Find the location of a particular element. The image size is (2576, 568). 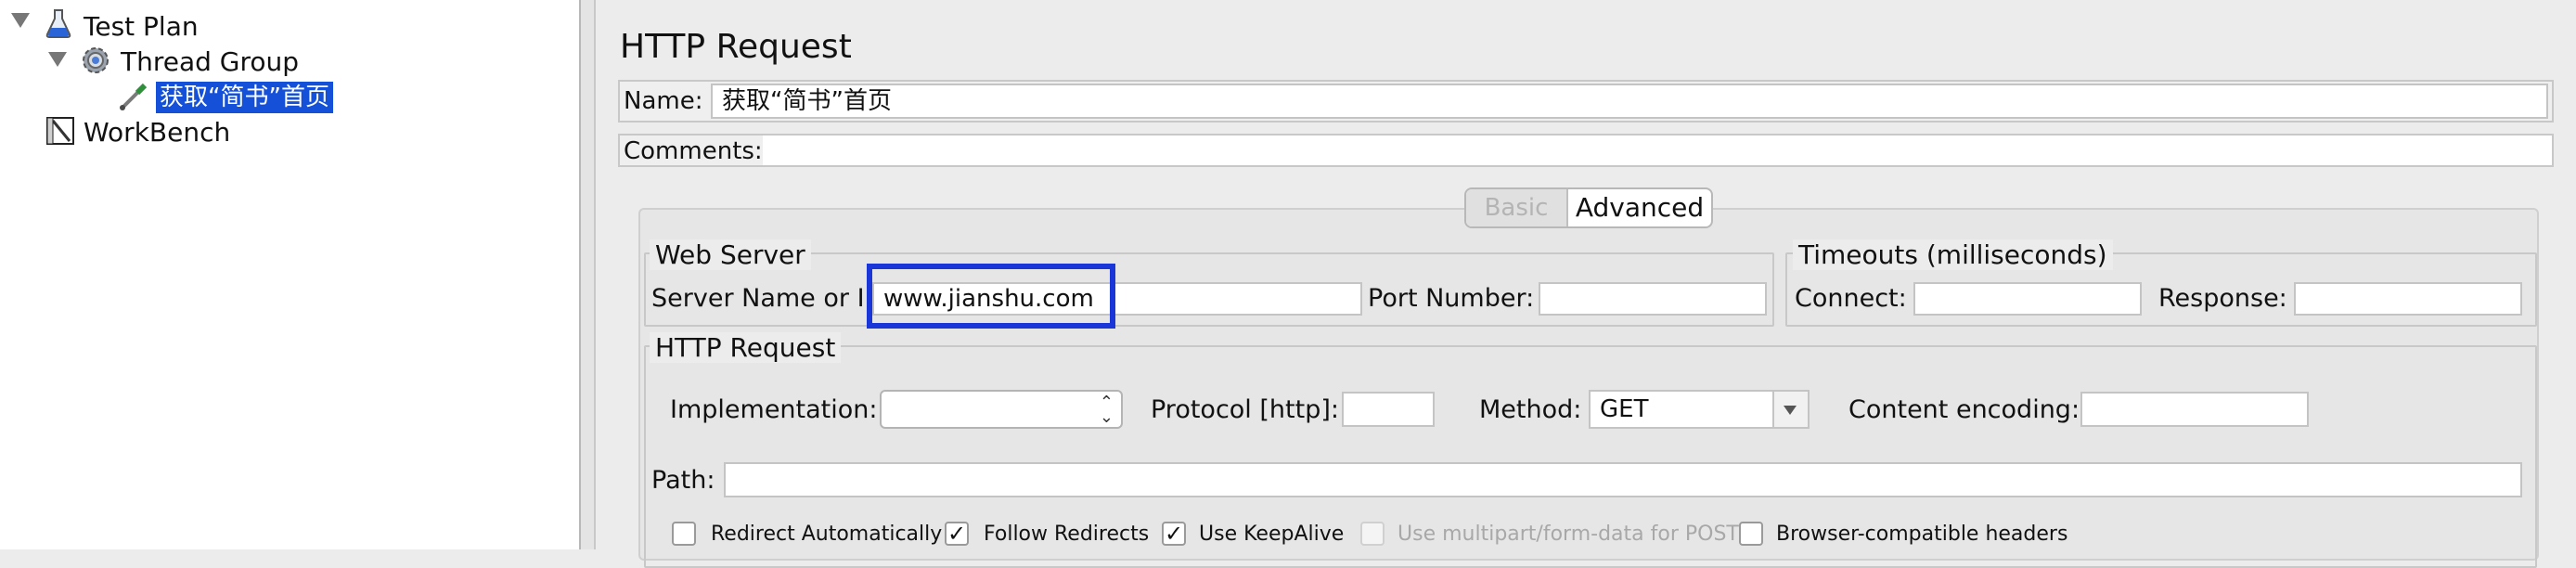

port-number-label: Port Number: is located at coordinates (1451, 298).